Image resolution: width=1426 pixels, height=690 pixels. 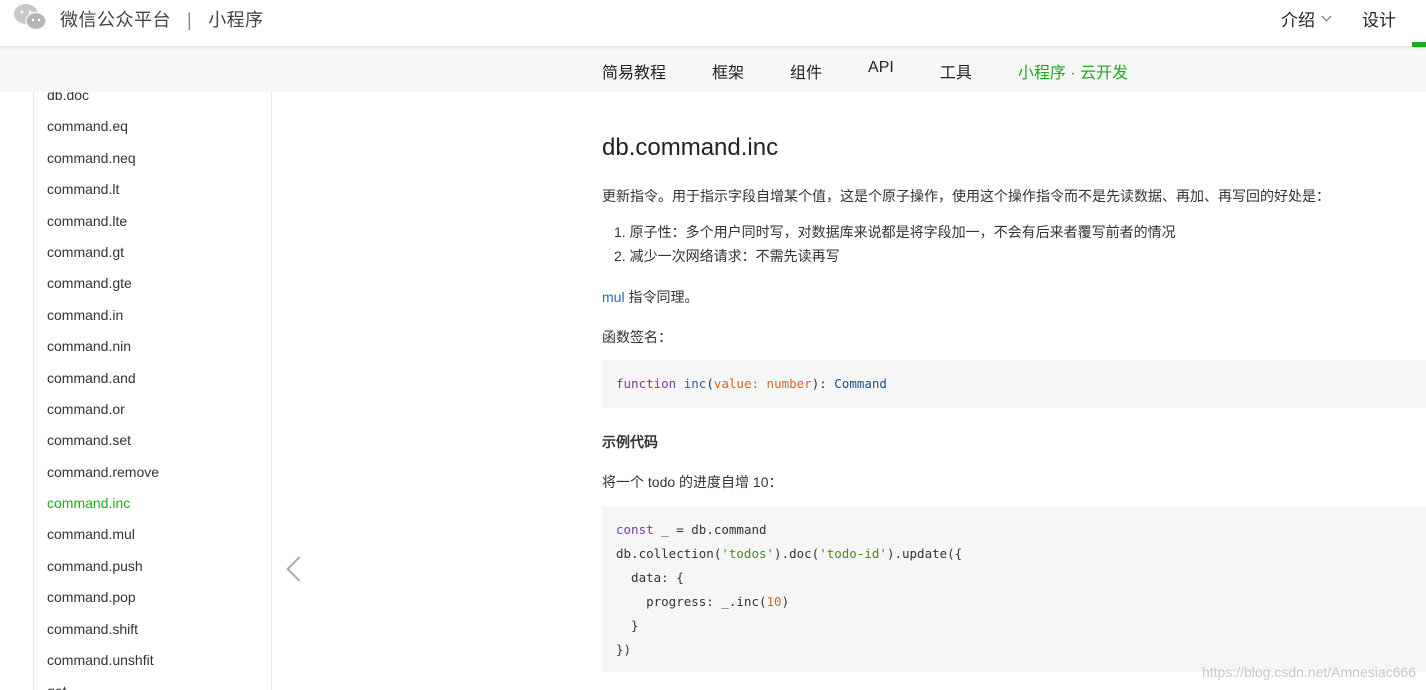 What do you see at coordinates (710, 383) in the screenshot?
I see `code-punct: (` at bounding box center [710, 383].